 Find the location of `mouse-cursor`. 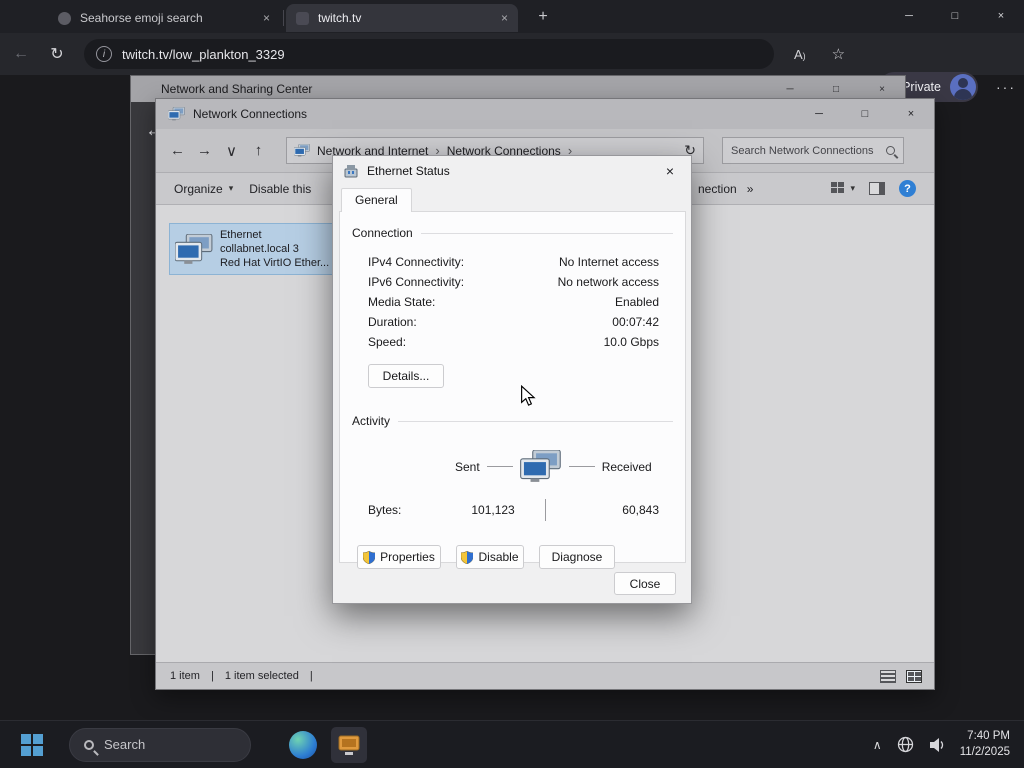

mouse-cursor is located at coordinates (528, 395).